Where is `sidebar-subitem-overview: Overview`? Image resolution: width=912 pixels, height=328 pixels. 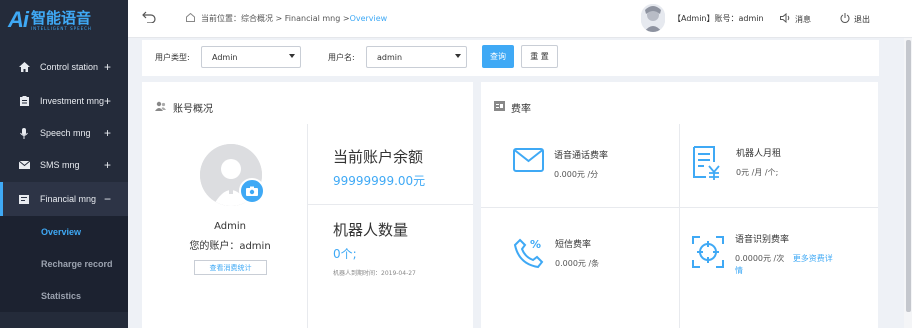
sidebar-subitem-overview: Overview is located at coordinates (64, 232).